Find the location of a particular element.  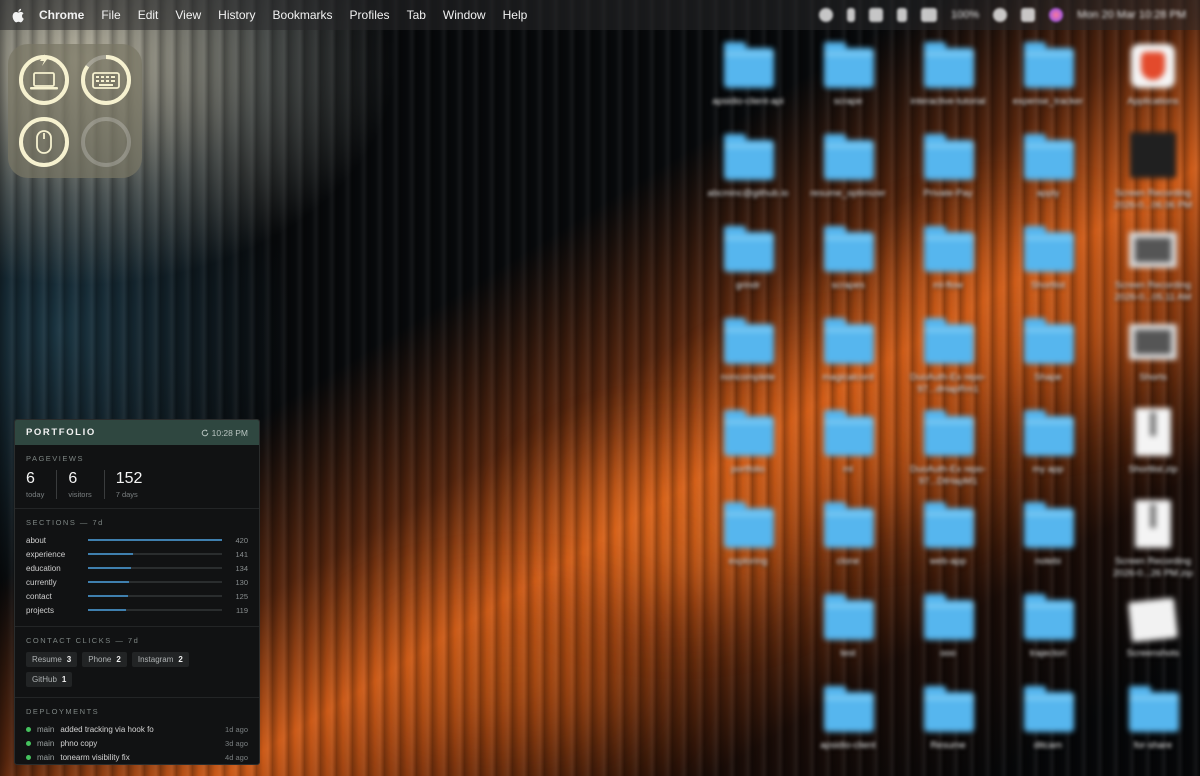

menubar-clock: Mon 20 Mar 10:28 PM is located at coordinates (1131, 15).